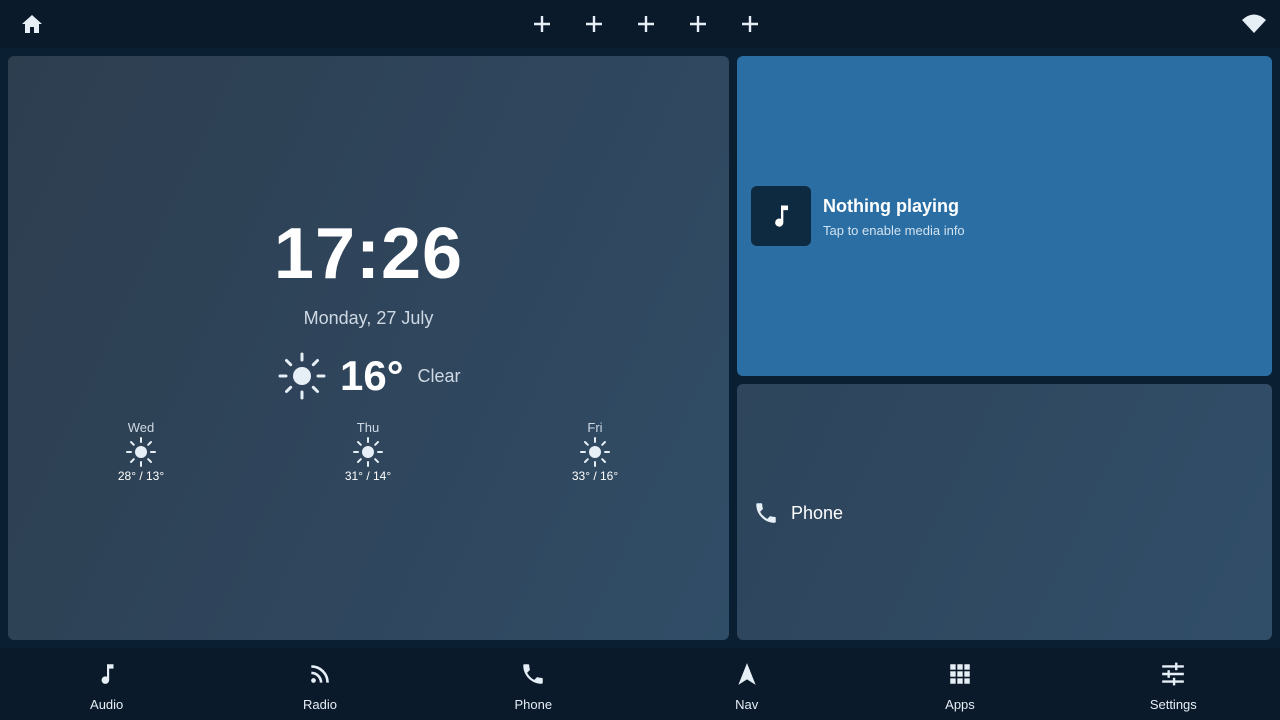 This screenshot has width=1280, height=720. Describe the element at coordinates (368, 318) in the screenshot. I see `clock-date: Monday, 27 July` at that location.